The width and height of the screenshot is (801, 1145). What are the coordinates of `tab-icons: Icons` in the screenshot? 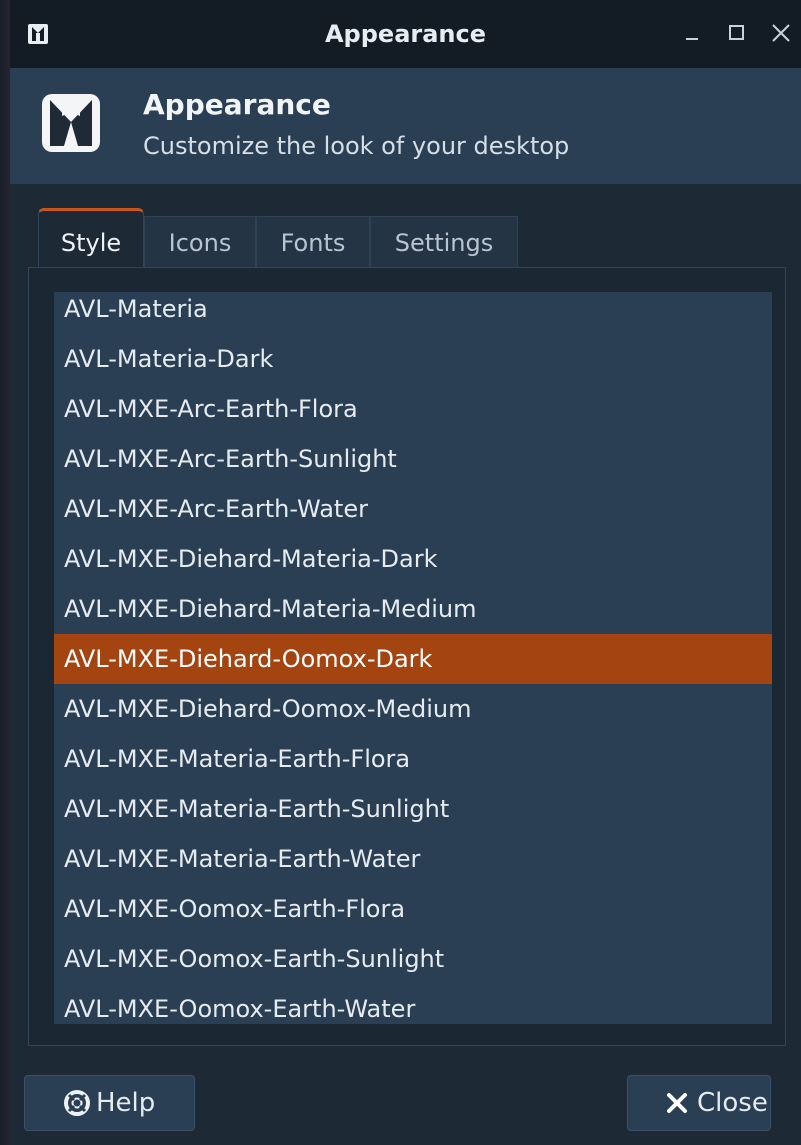 It's located at (200, 242).